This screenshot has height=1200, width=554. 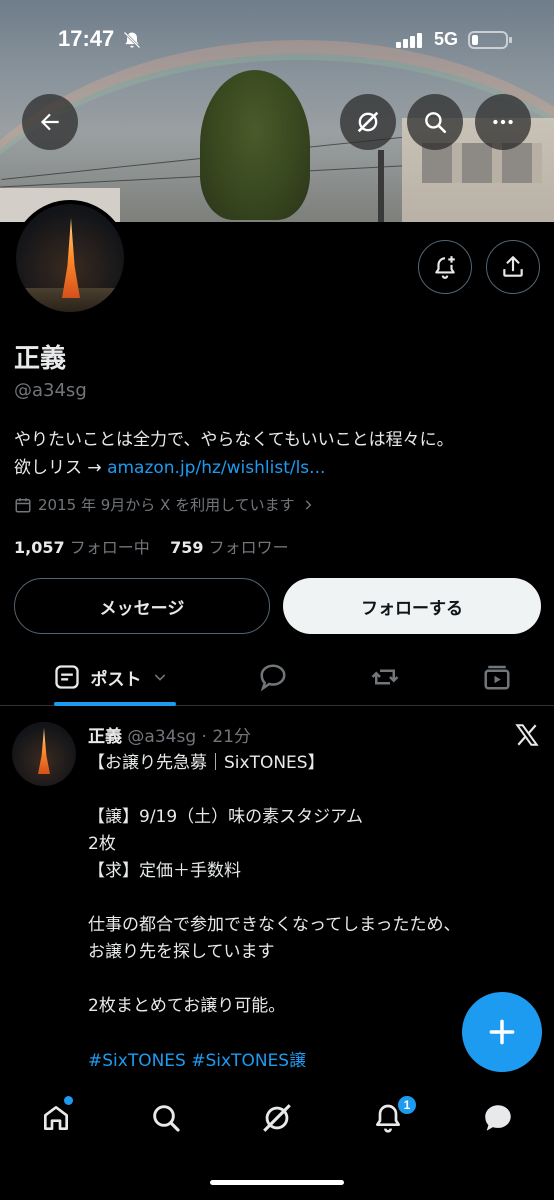 I want to click on share-button, so click(x=513, y=267).